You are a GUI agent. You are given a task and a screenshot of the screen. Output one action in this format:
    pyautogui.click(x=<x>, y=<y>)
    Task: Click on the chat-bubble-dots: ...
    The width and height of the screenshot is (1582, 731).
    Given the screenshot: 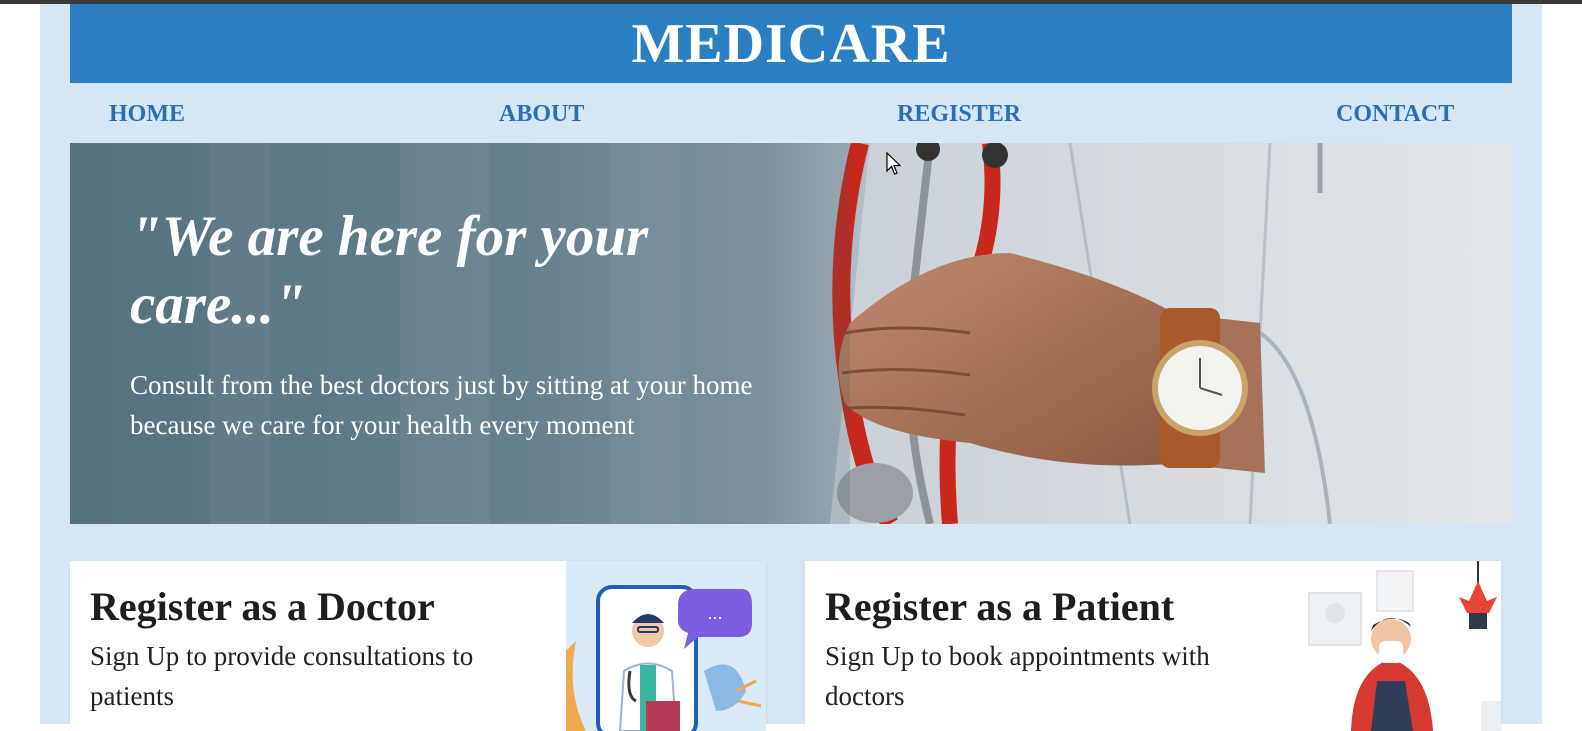 What is the action you would take?
    pyautogui.click(x=714, y=613)
    